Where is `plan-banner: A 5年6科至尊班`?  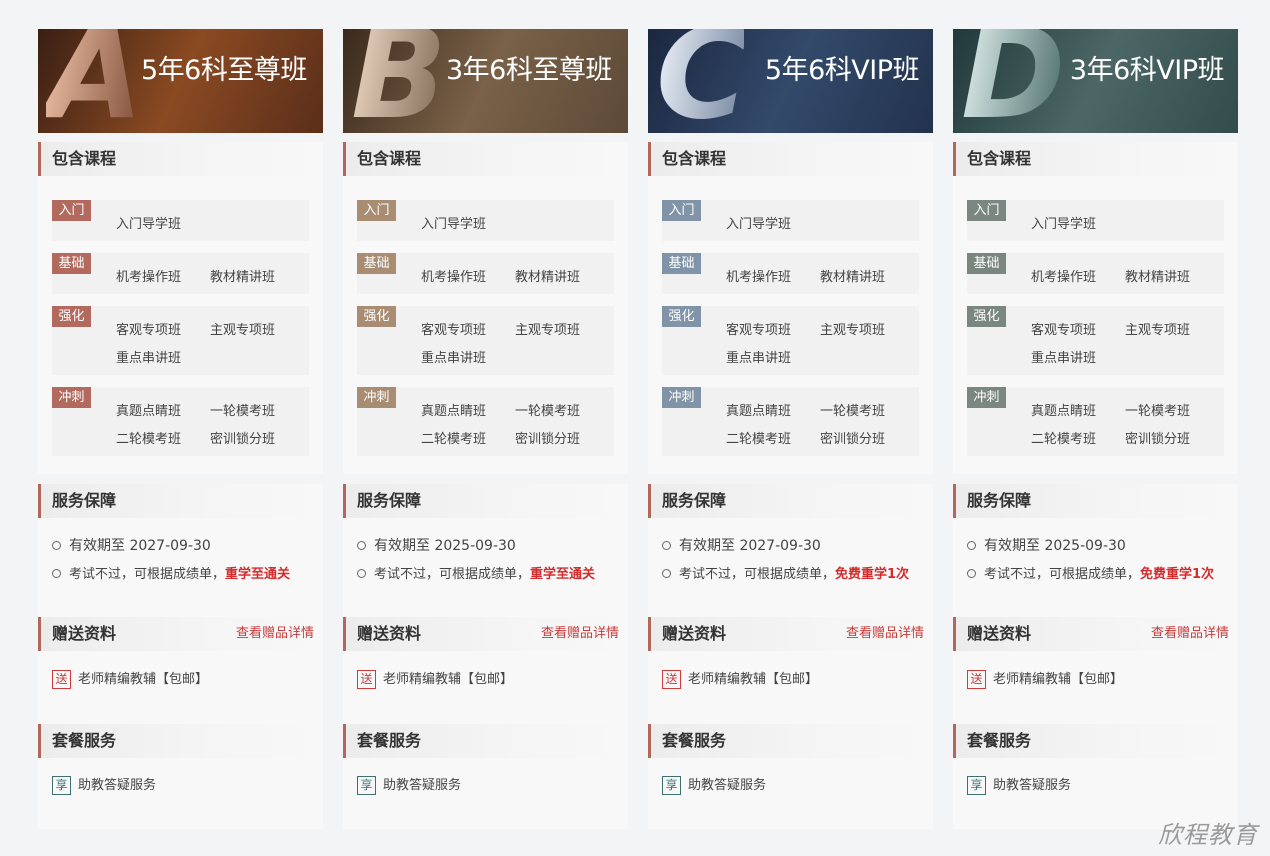
plan-banner: A 5年6科至尊班 is located at coordinates (180, 81).